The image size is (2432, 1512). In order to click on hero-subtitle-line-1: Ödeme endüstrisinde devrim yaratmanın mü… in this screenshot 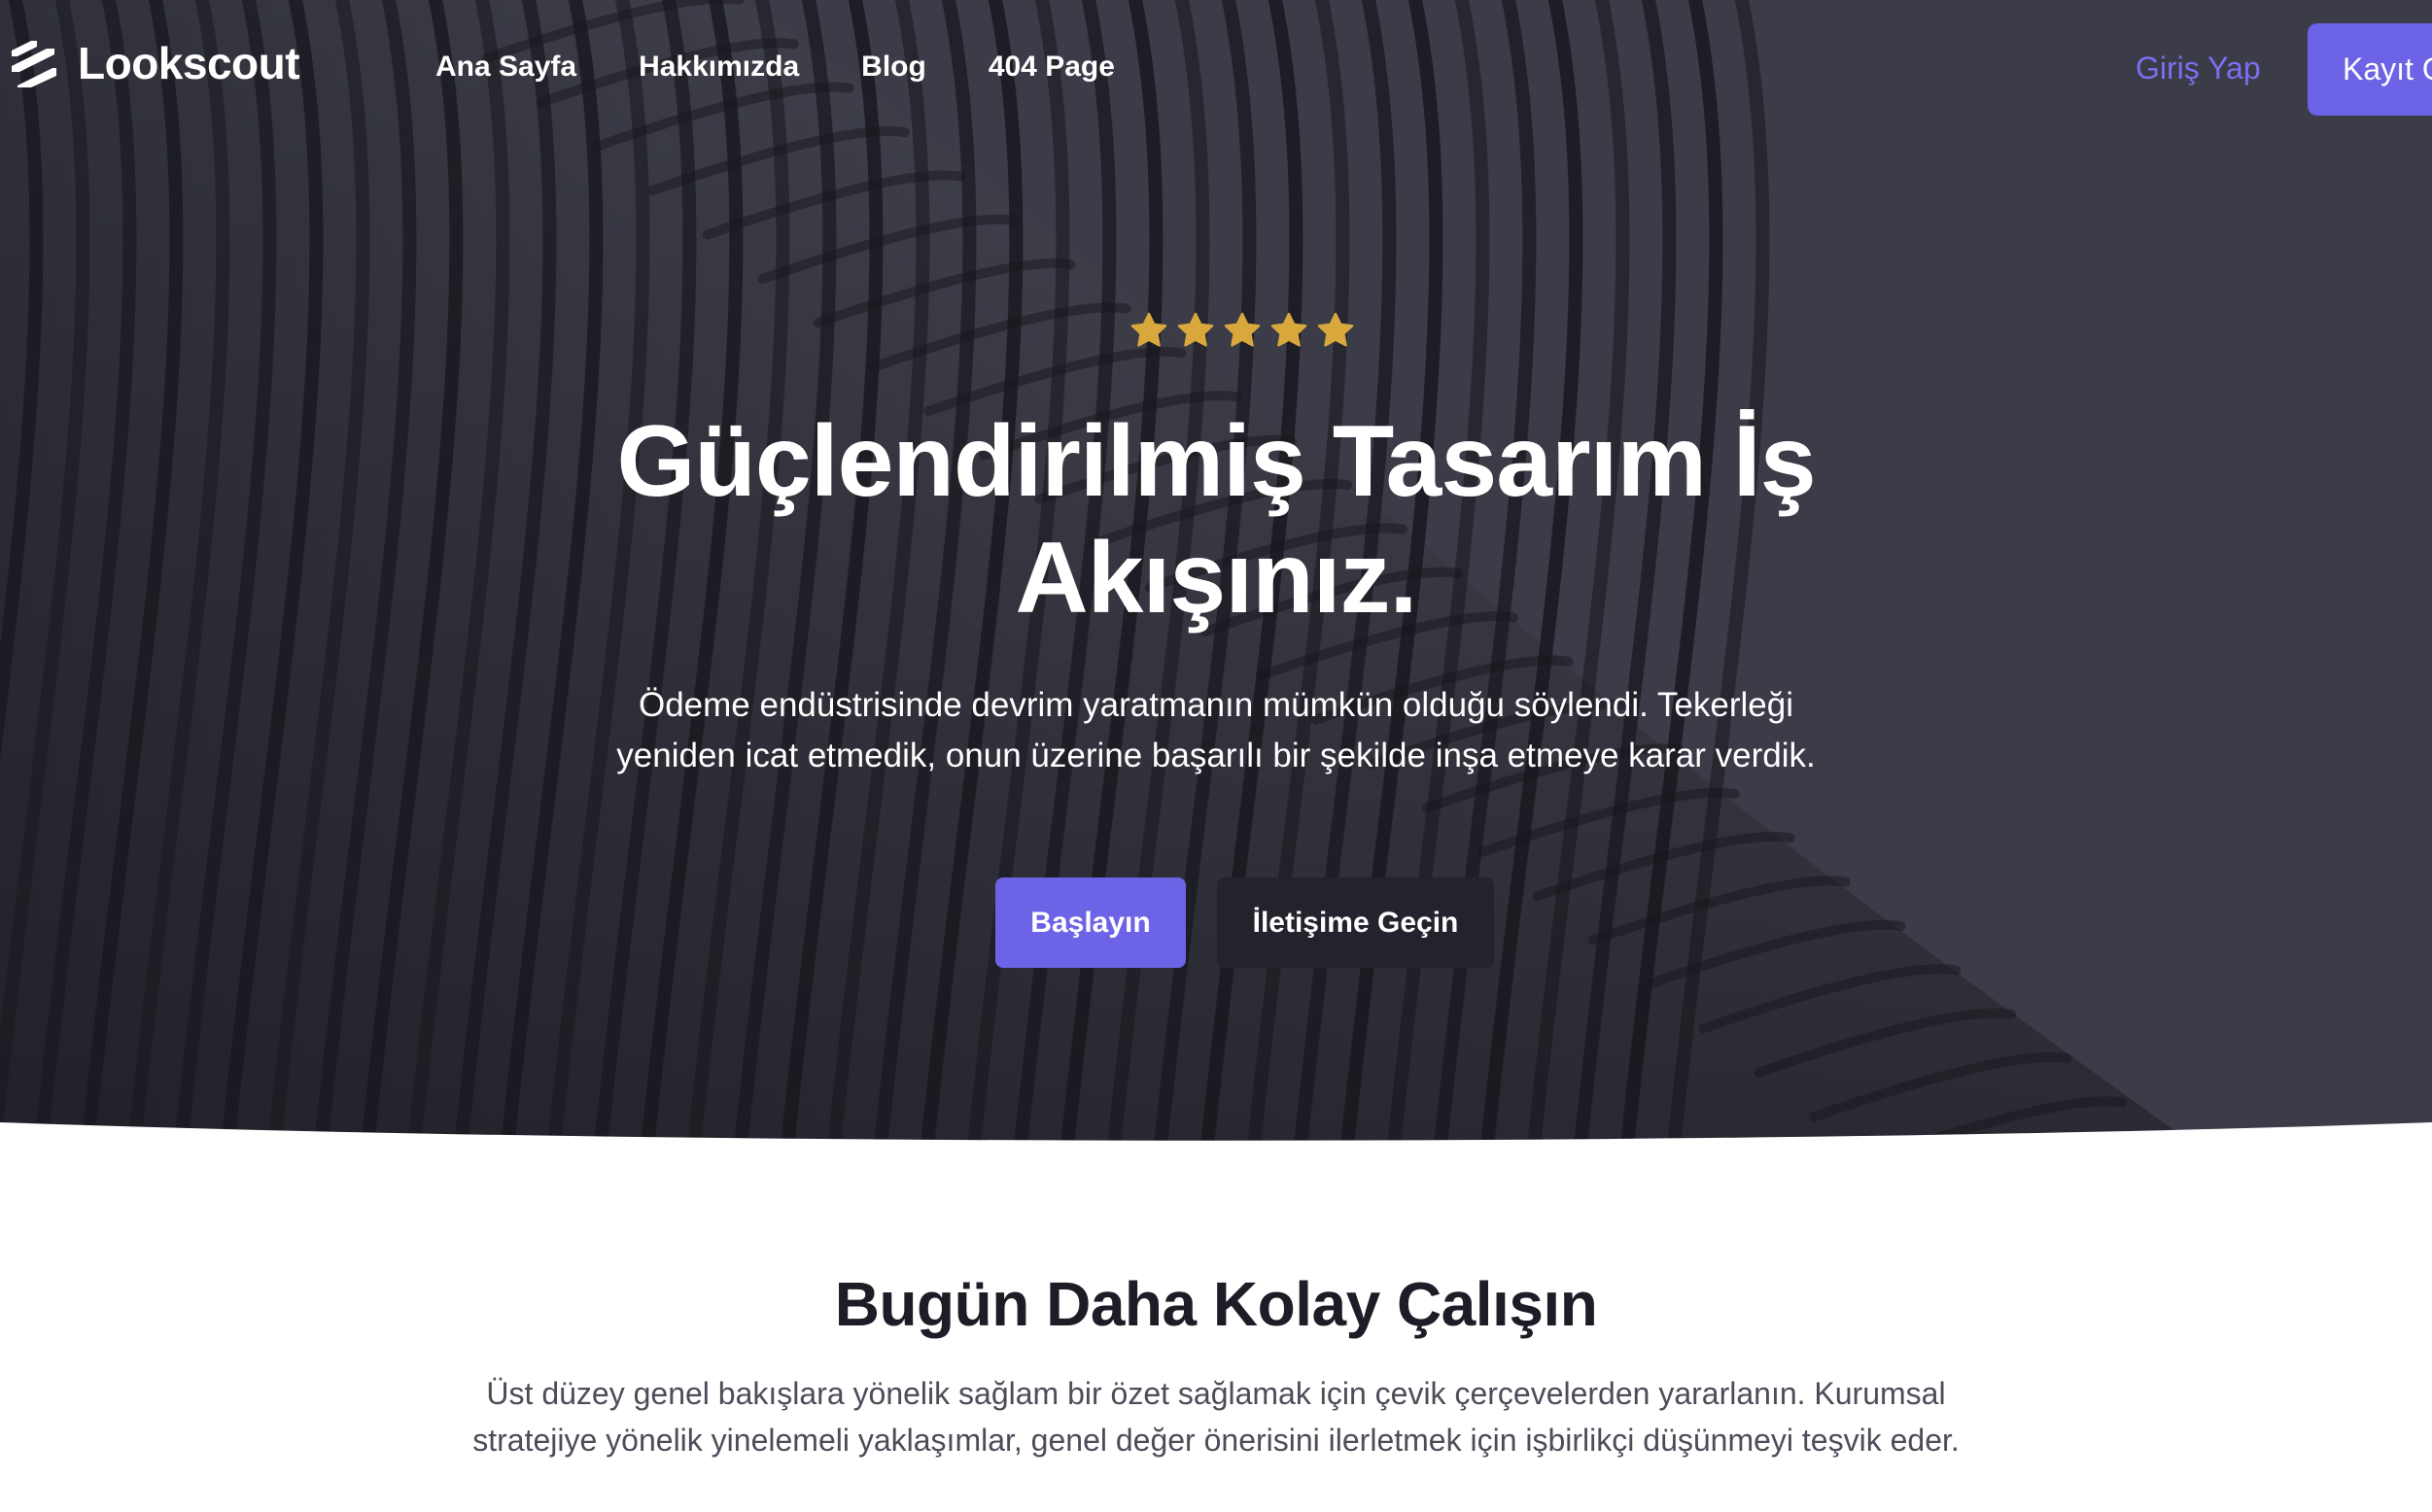, I will do `click(1216, 705)`.